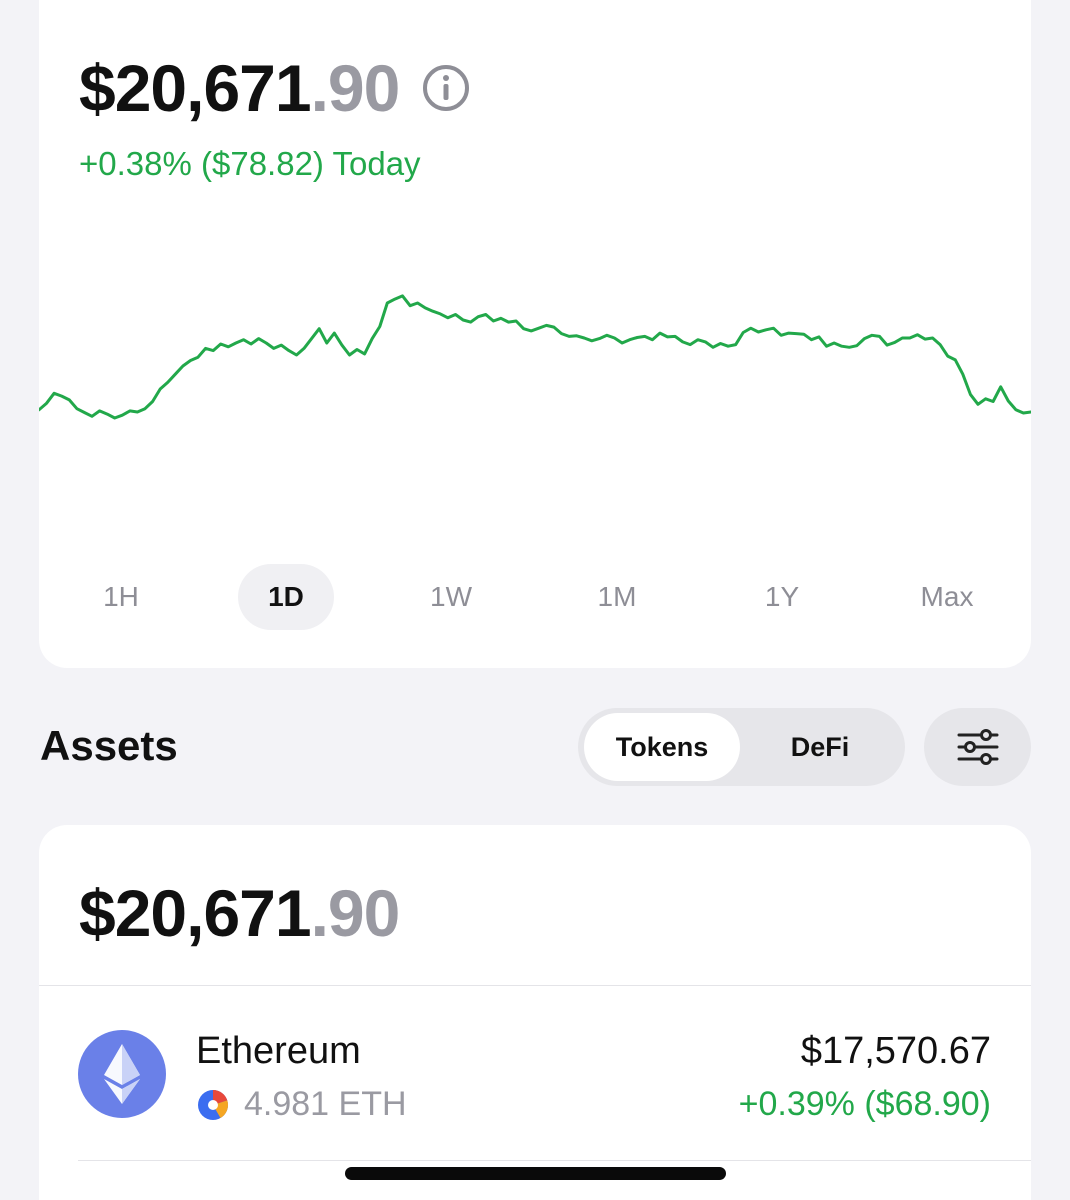 The width and height of the screenshot is (1070, 1200). What do you see at coordinates (895, 1051) in the screenshot?
I see `token-value: $17,570.67` at bounding box center [895, 1051].